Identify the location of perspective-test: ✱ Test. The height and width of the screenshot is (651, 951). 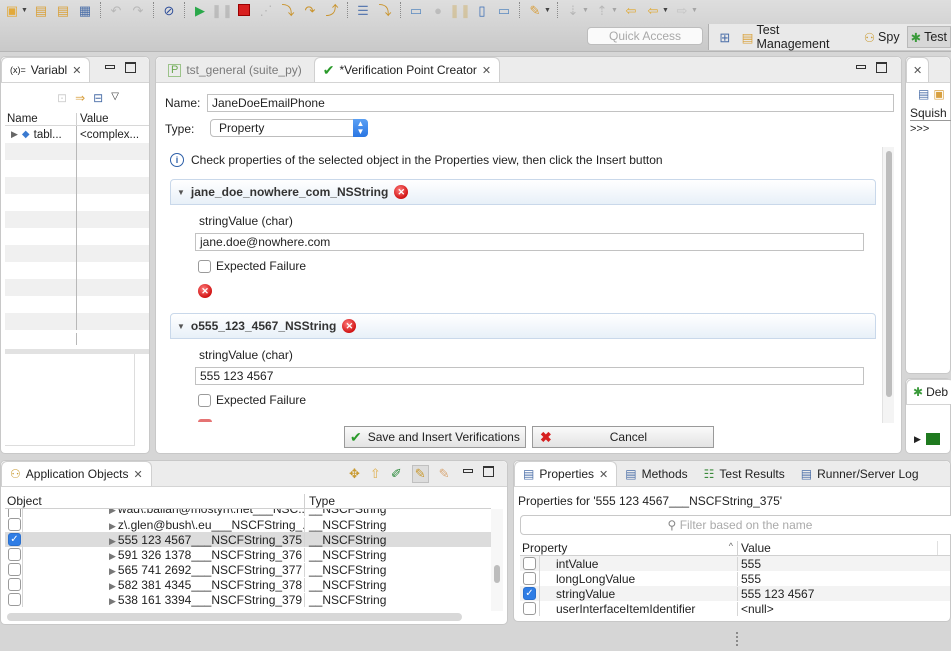
(928, 37).